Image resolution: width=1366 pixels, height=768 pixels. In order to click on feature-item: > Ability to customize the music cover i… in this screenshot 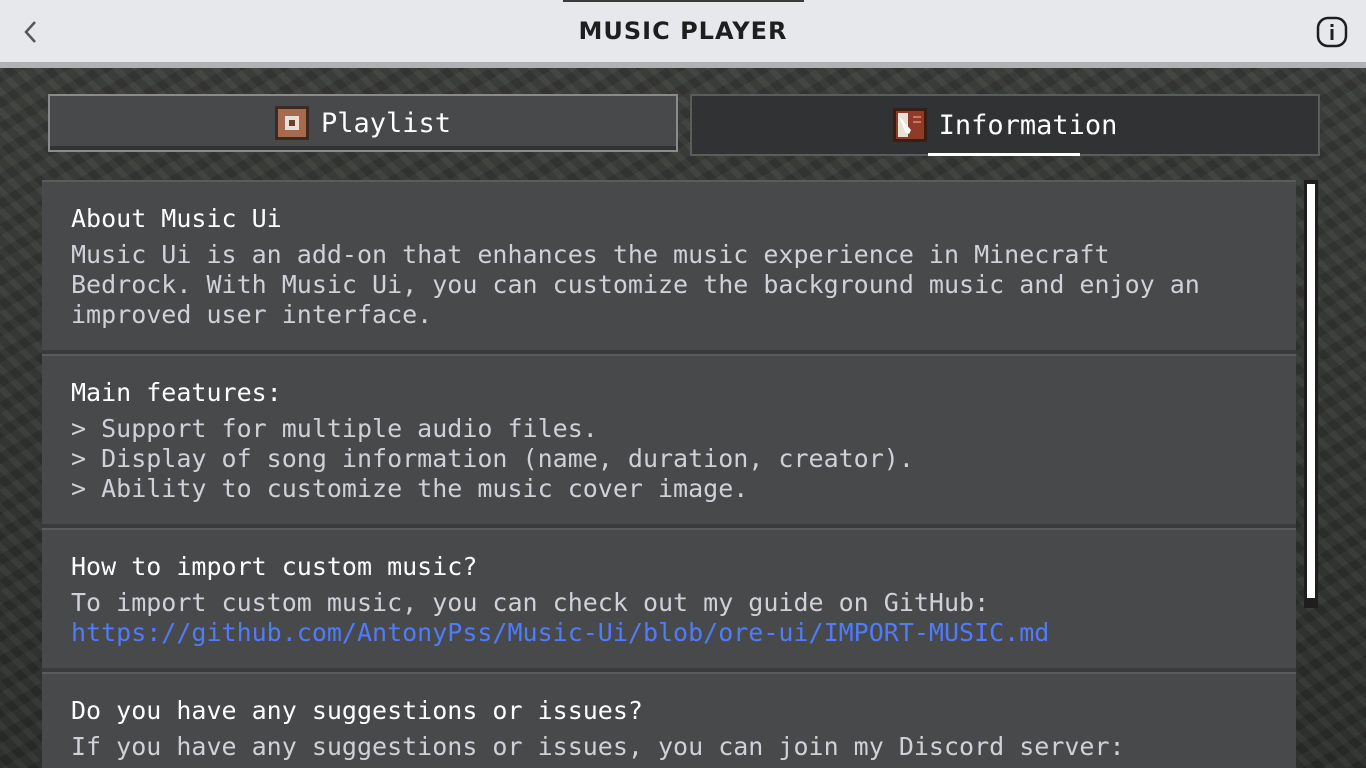, I will do `click(410, 488)`.